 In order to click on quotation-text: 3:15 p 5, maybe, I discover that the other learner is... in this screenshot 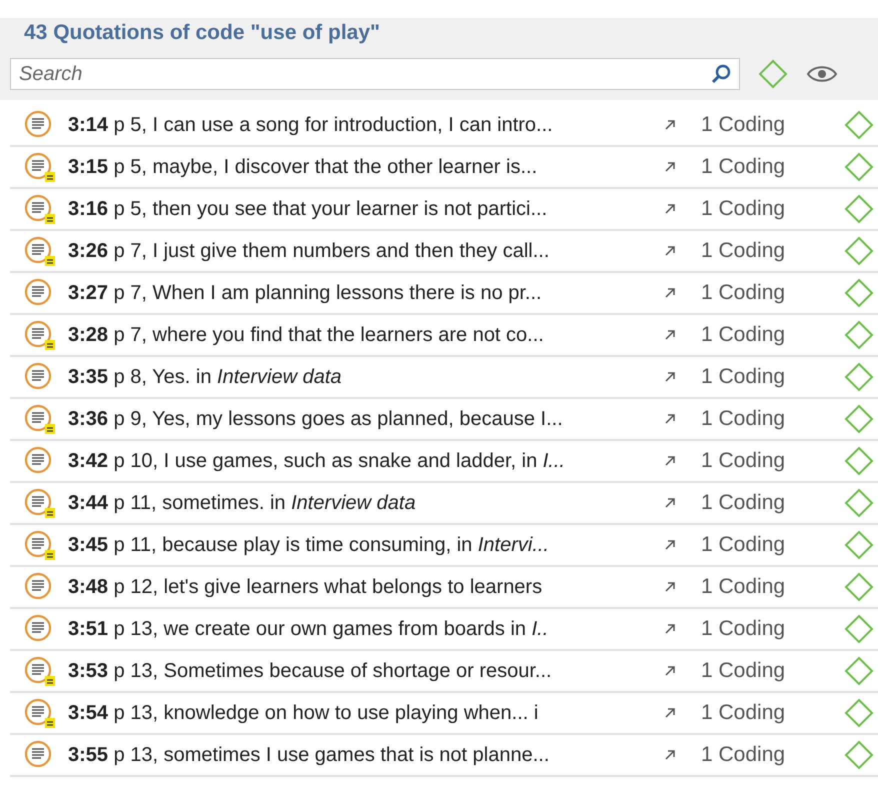, I will do `click(303, 167)`.